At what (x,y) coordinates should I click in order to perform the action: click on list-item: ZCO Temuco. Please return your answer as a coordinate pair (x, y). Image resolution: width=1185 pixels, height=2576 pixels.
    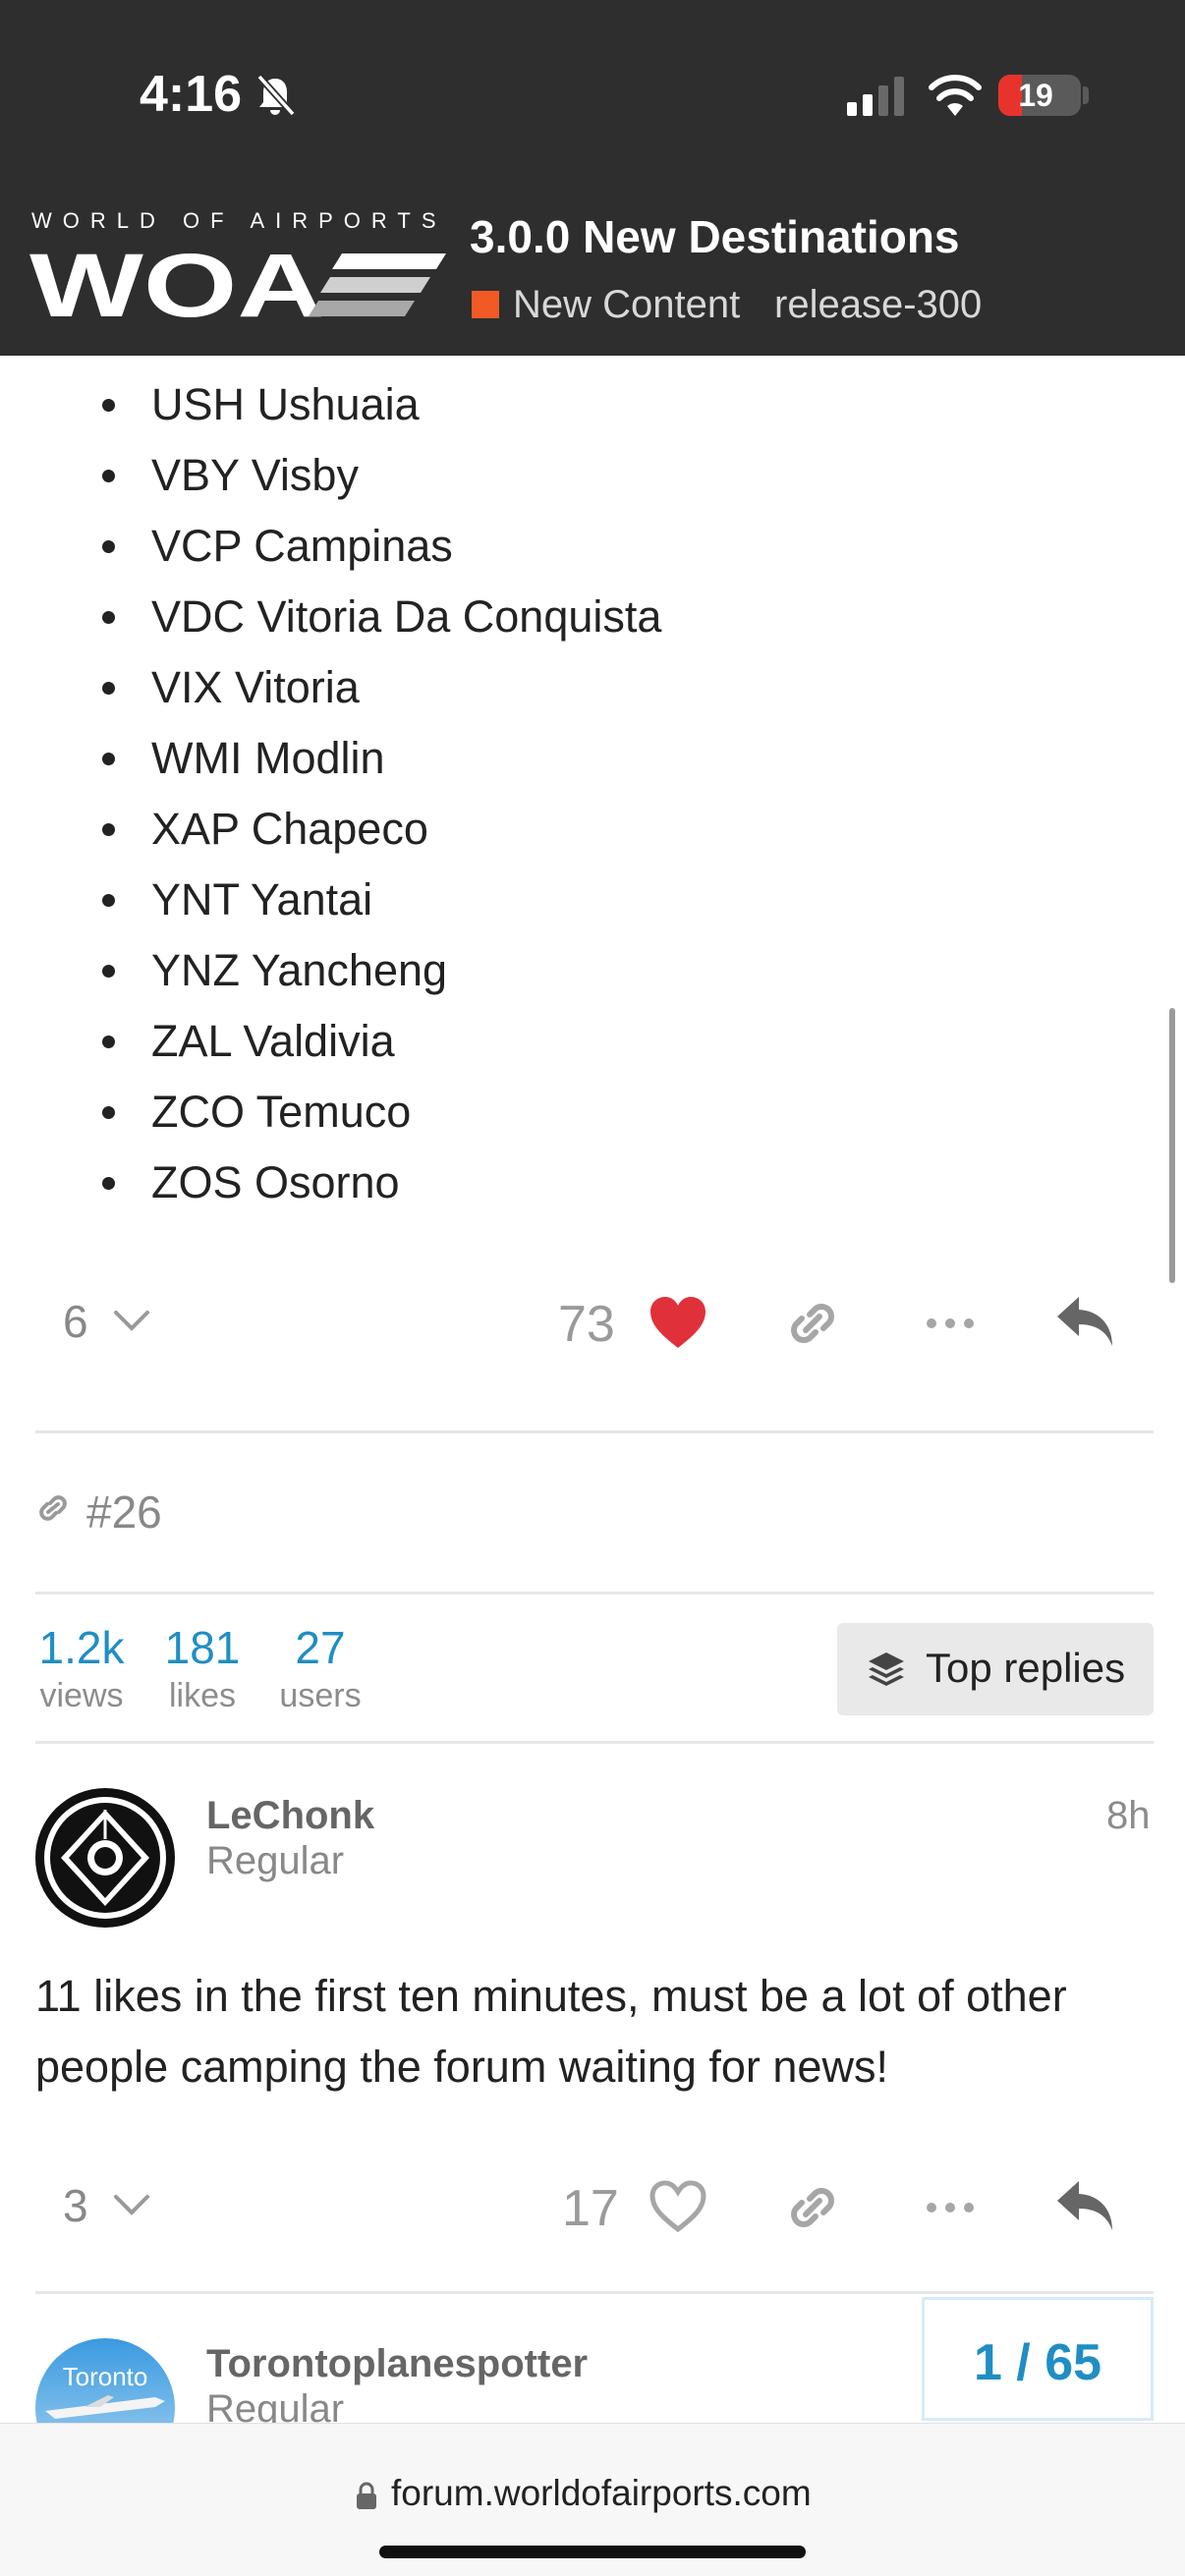
    Looking at the image, I should click on (592, 1112).